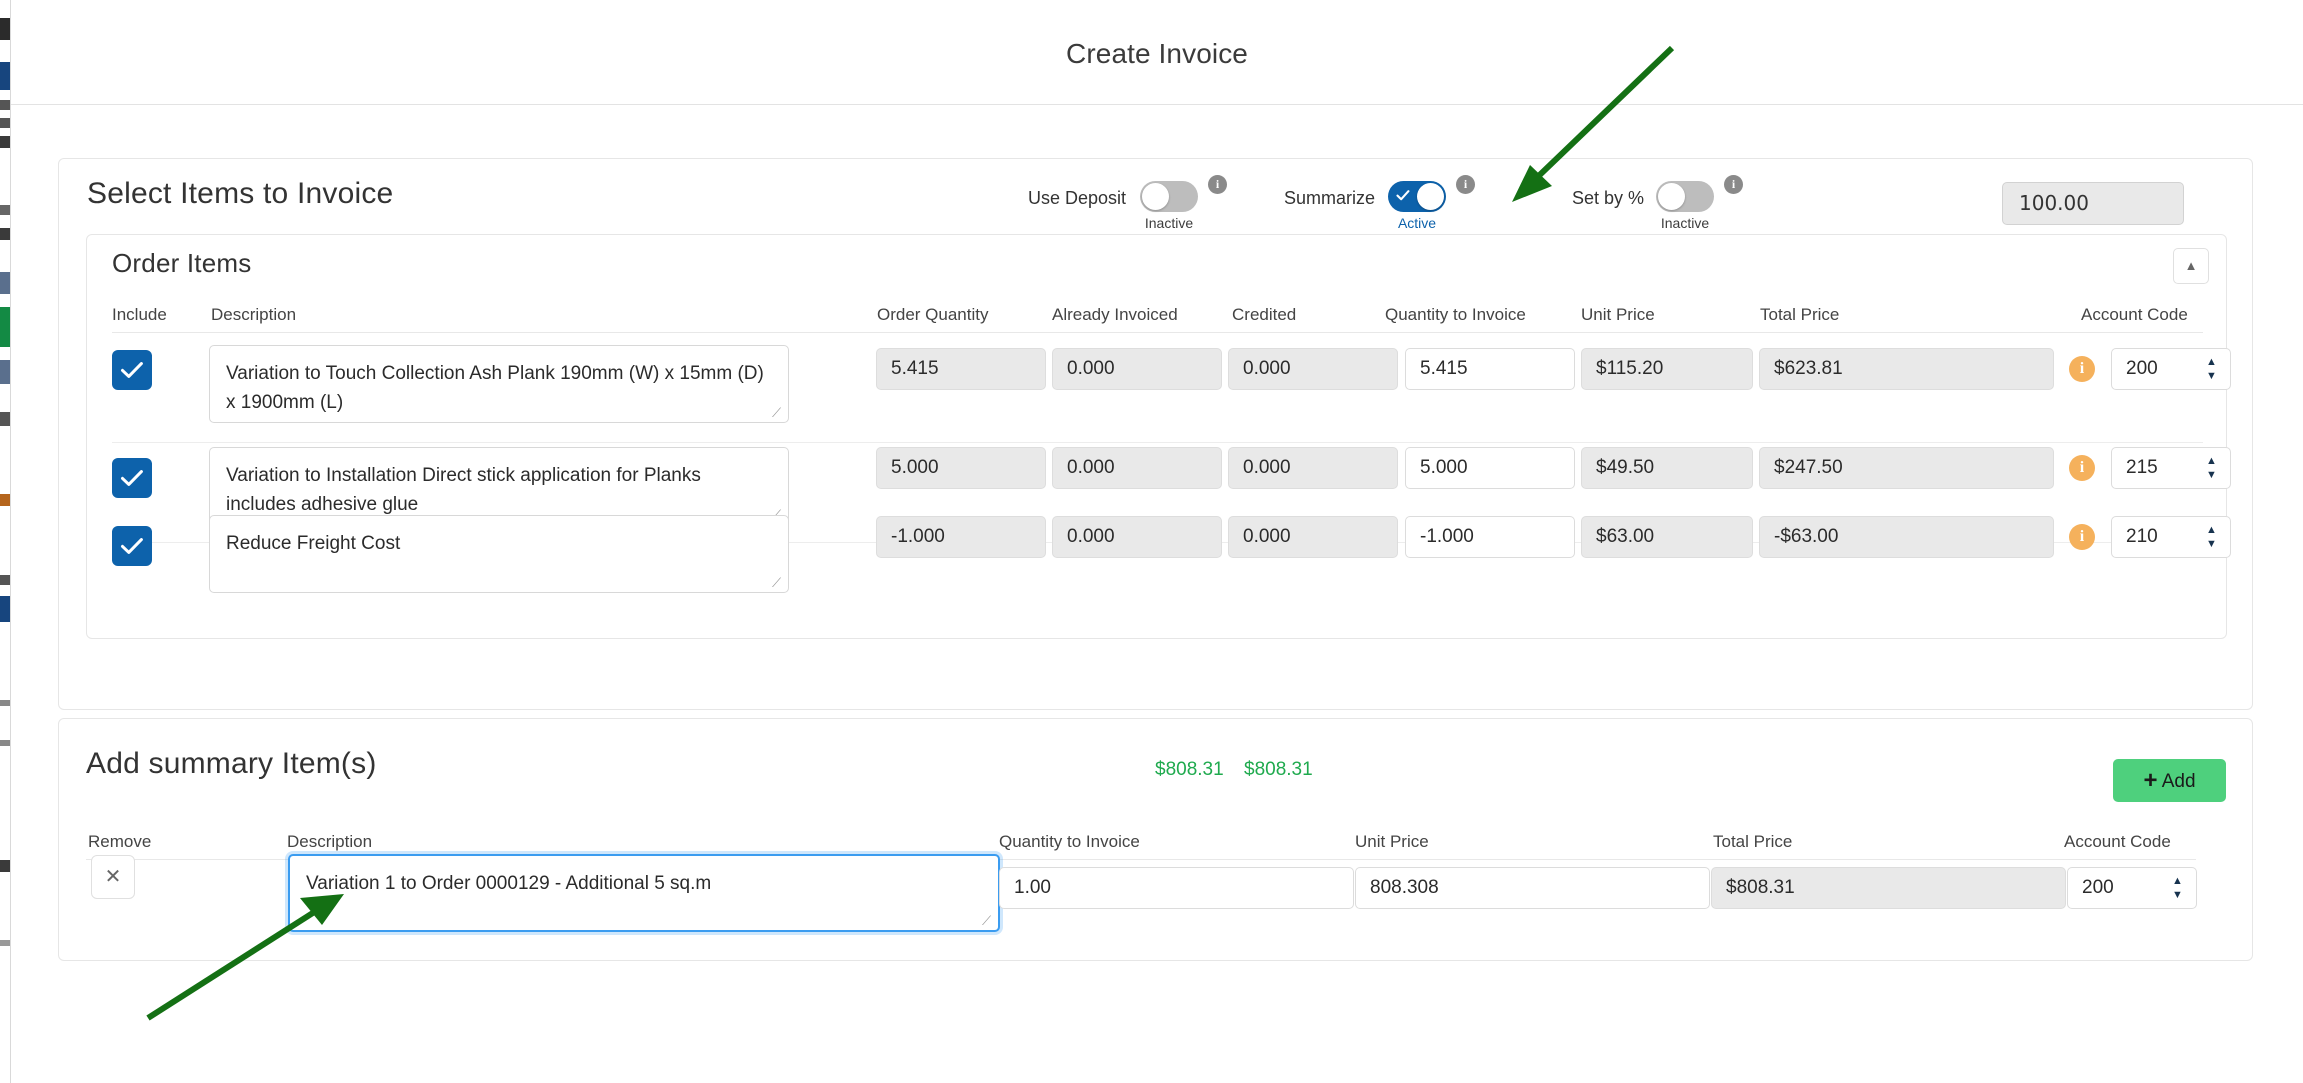 This screenshot has width=2303, height=1083. What do you see at coordinates (933, 314) in the screenshot?
I see `col-order-quantity: Order Quantity` at bounding box center [933, 314].